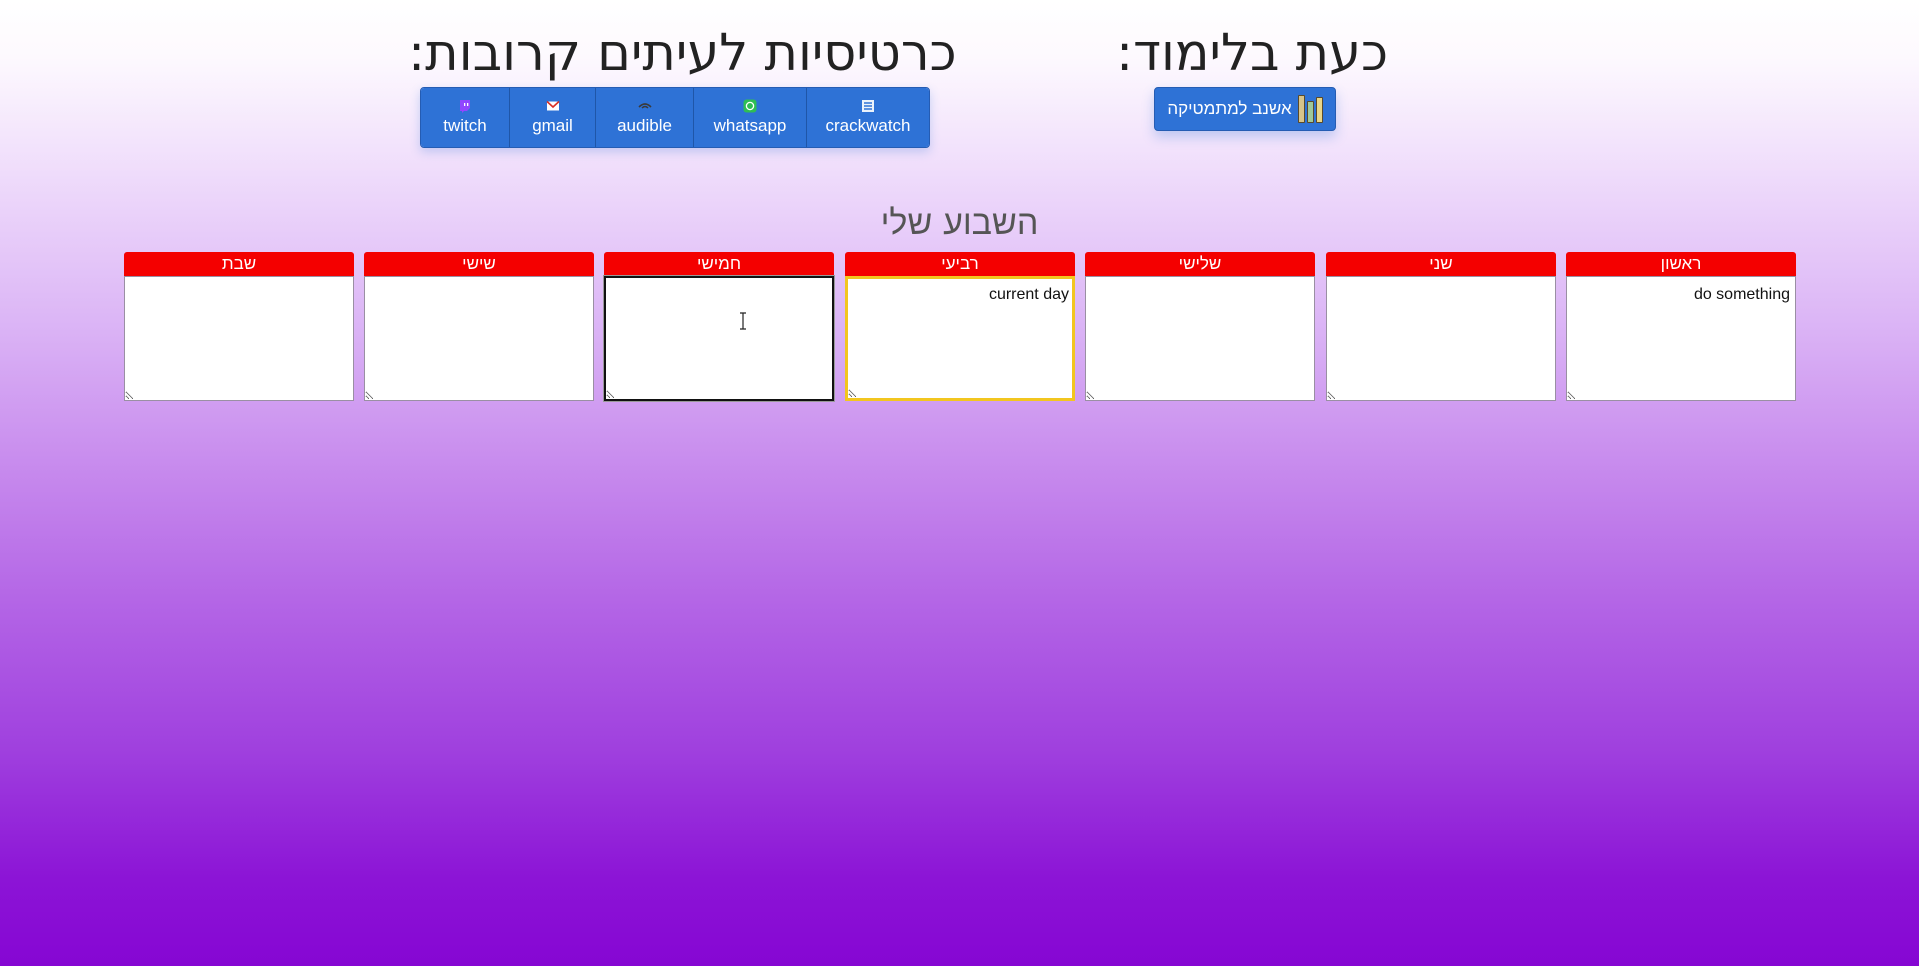 Image resolution: width=1919 pixels, height=966 pixels. What do you see at coordinates (750, 106) in the screenshot?
I see `whatsapp-icon` at bounding box center [750, 106].